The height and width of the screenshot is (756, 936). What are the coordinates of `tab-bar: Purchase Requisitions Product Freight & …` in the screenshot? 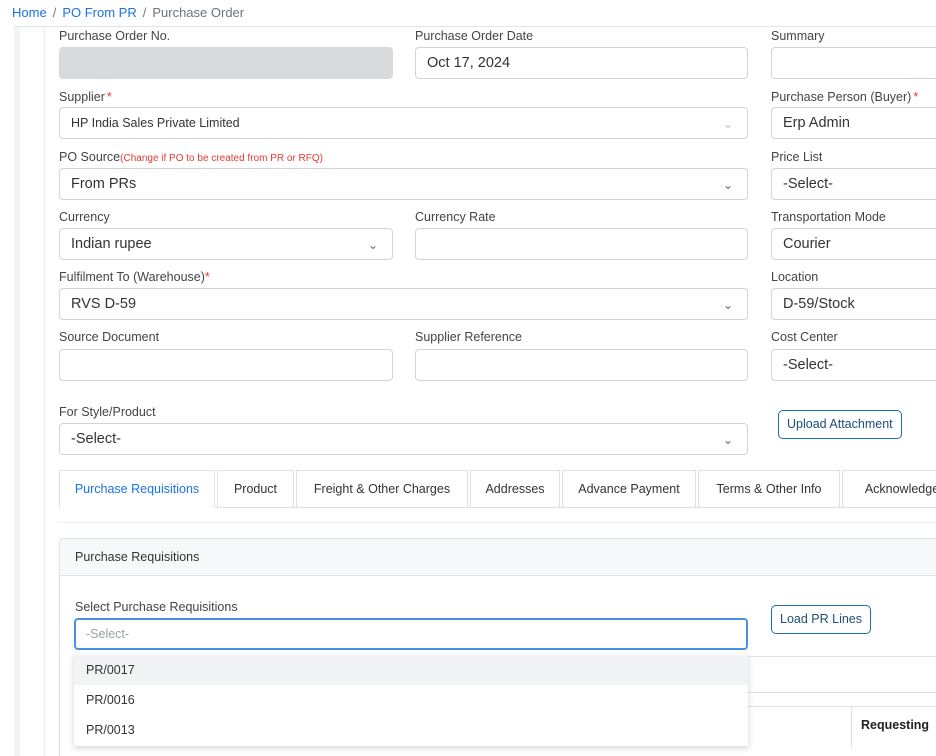 It's located at (497, 489).